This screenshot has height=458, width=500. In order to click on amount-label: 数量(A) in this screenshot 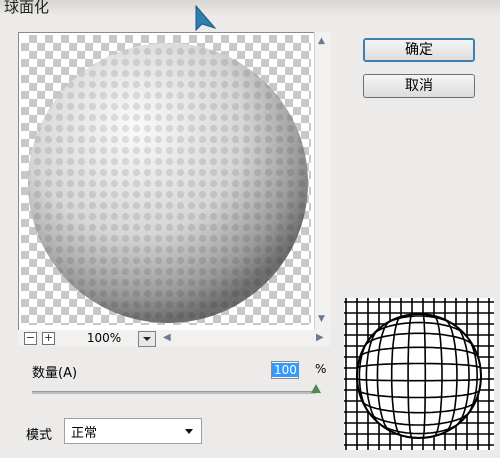, I will do `click(55, 373)`.